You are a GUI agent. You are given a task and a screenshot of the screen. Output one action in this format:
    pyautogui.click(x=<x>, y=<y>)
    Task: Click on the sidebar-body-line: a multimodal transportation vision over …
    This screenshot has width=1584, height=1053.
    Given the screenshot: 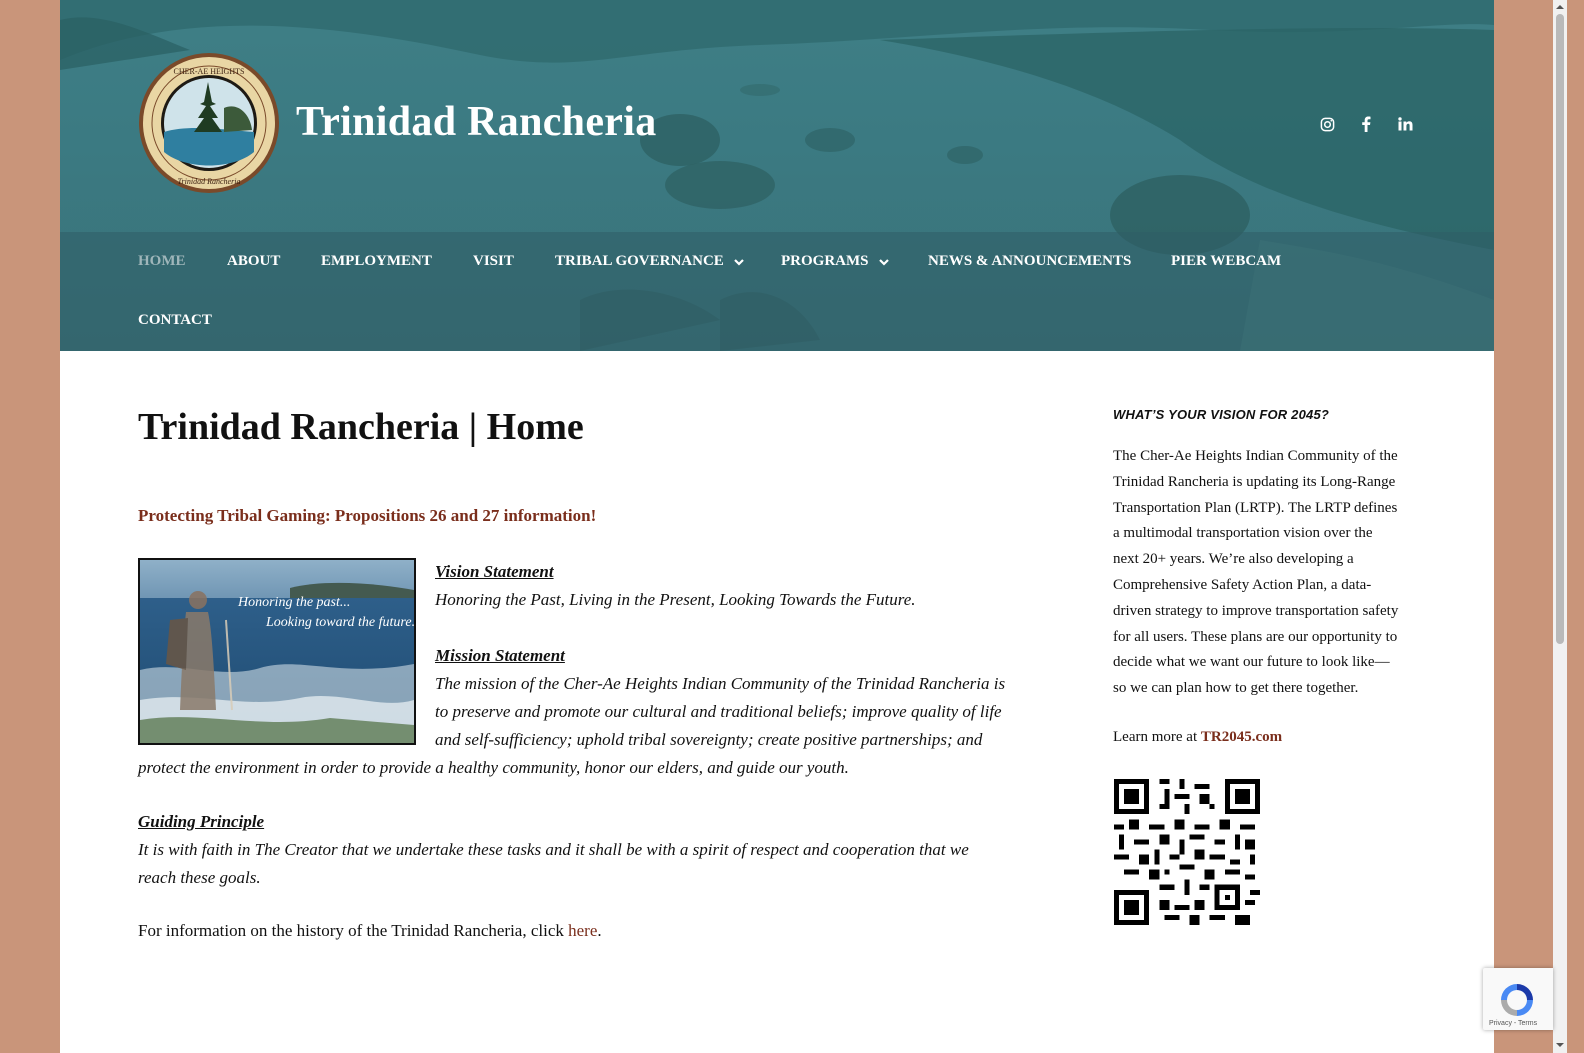 What is the action you would take?
    pyautogui.click(x=1243, y=533)
    